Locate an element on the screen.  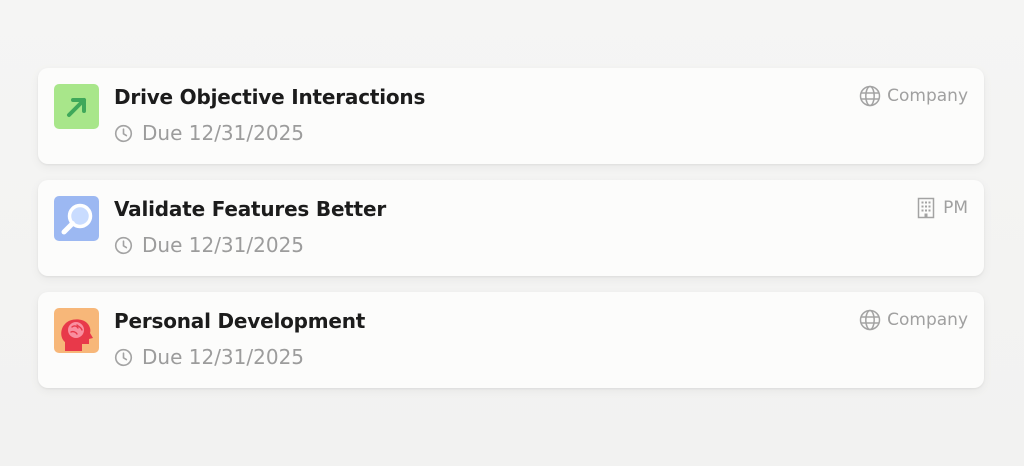
goal-scope-label: PM is located at coordinates (955, 208).